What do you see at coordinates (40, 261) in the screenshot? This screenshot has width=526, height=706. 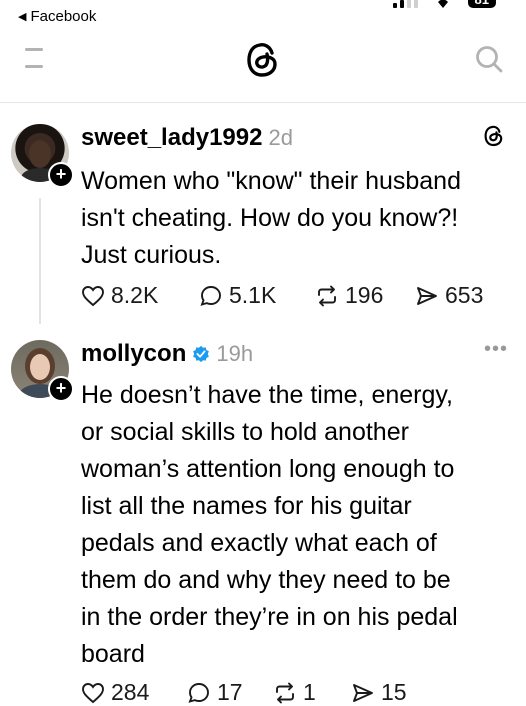 I see `thread-line` at bounding box center [40, 261].